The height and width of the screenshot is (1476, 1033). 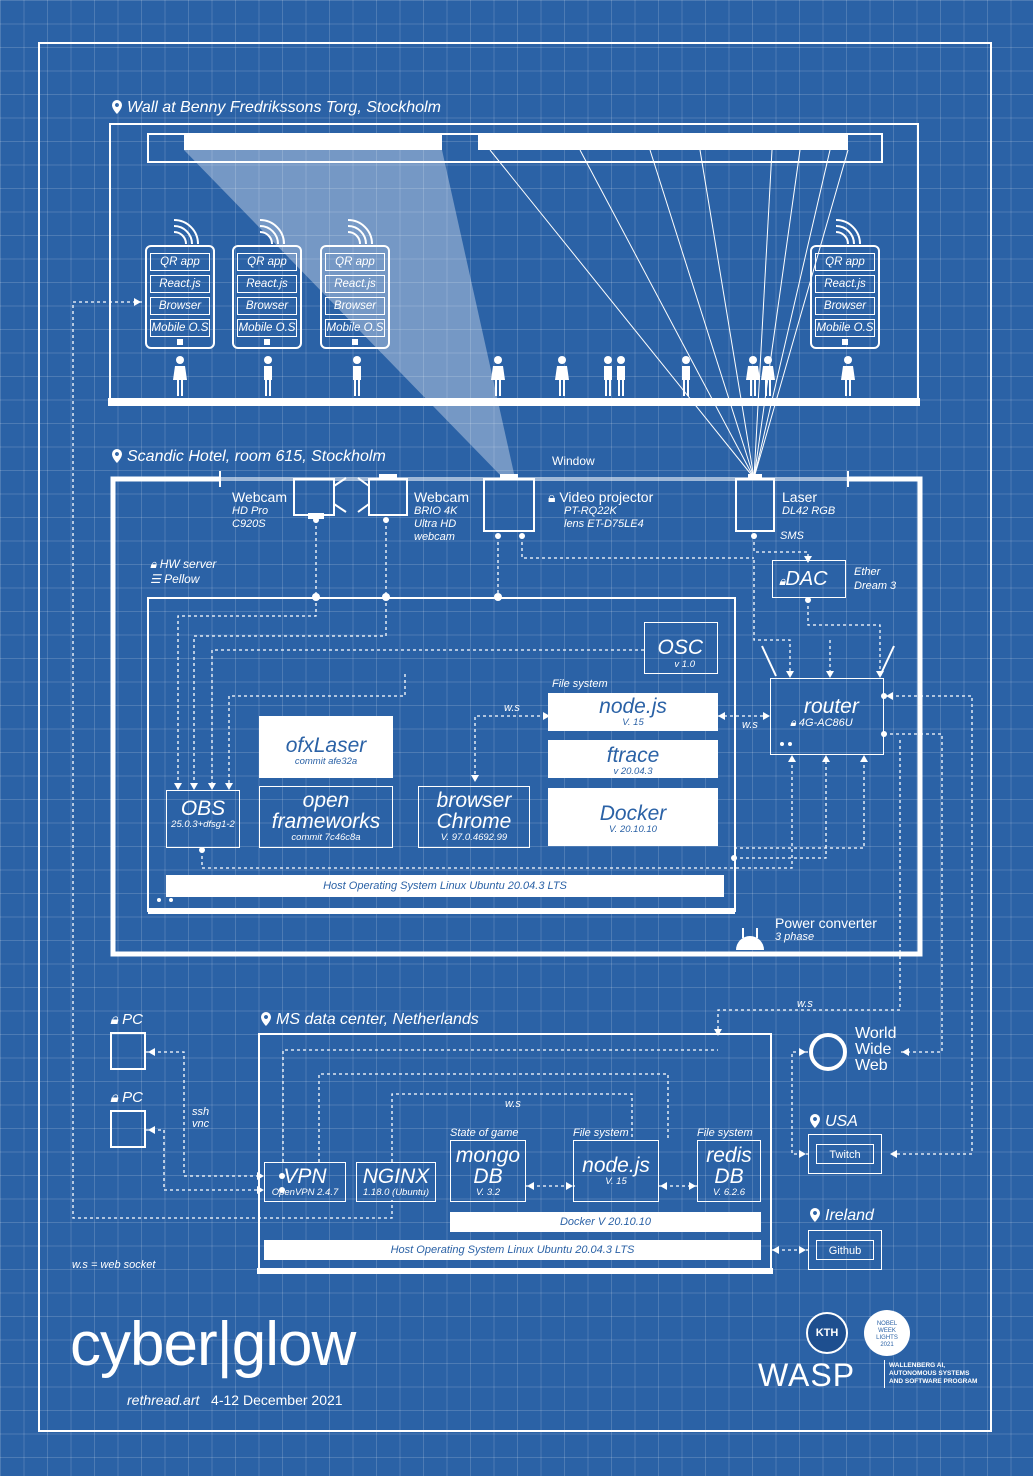 What do you see at coordinates (326, 821) in the screenshot?
I see `openframeworks-line2: frameworks` at bounding box center [326, 821].